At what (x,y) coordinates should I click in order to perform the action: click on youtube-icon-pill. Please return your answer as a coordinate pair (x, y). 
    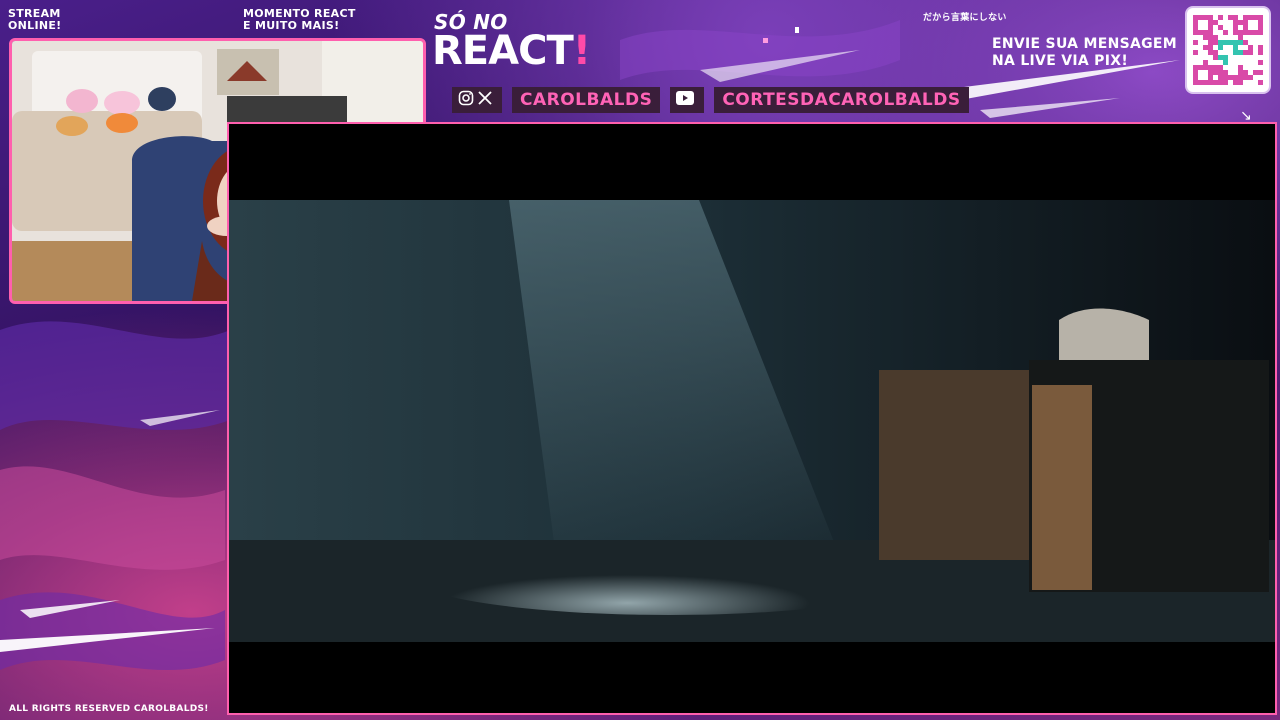
    Looking at the image, I should click on (687, 100).